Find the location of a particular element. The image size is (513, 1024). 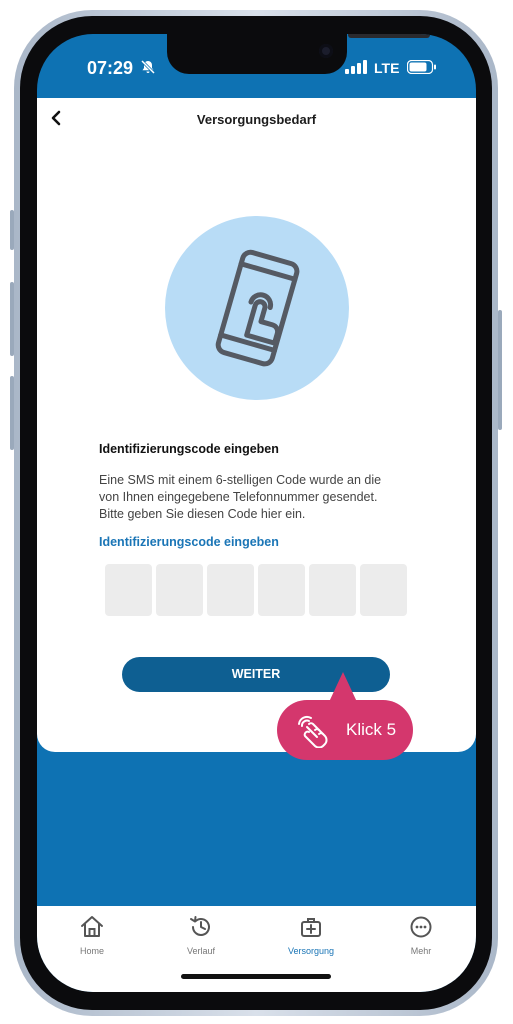

tab-home: Home is located at coordinates (92, 935).